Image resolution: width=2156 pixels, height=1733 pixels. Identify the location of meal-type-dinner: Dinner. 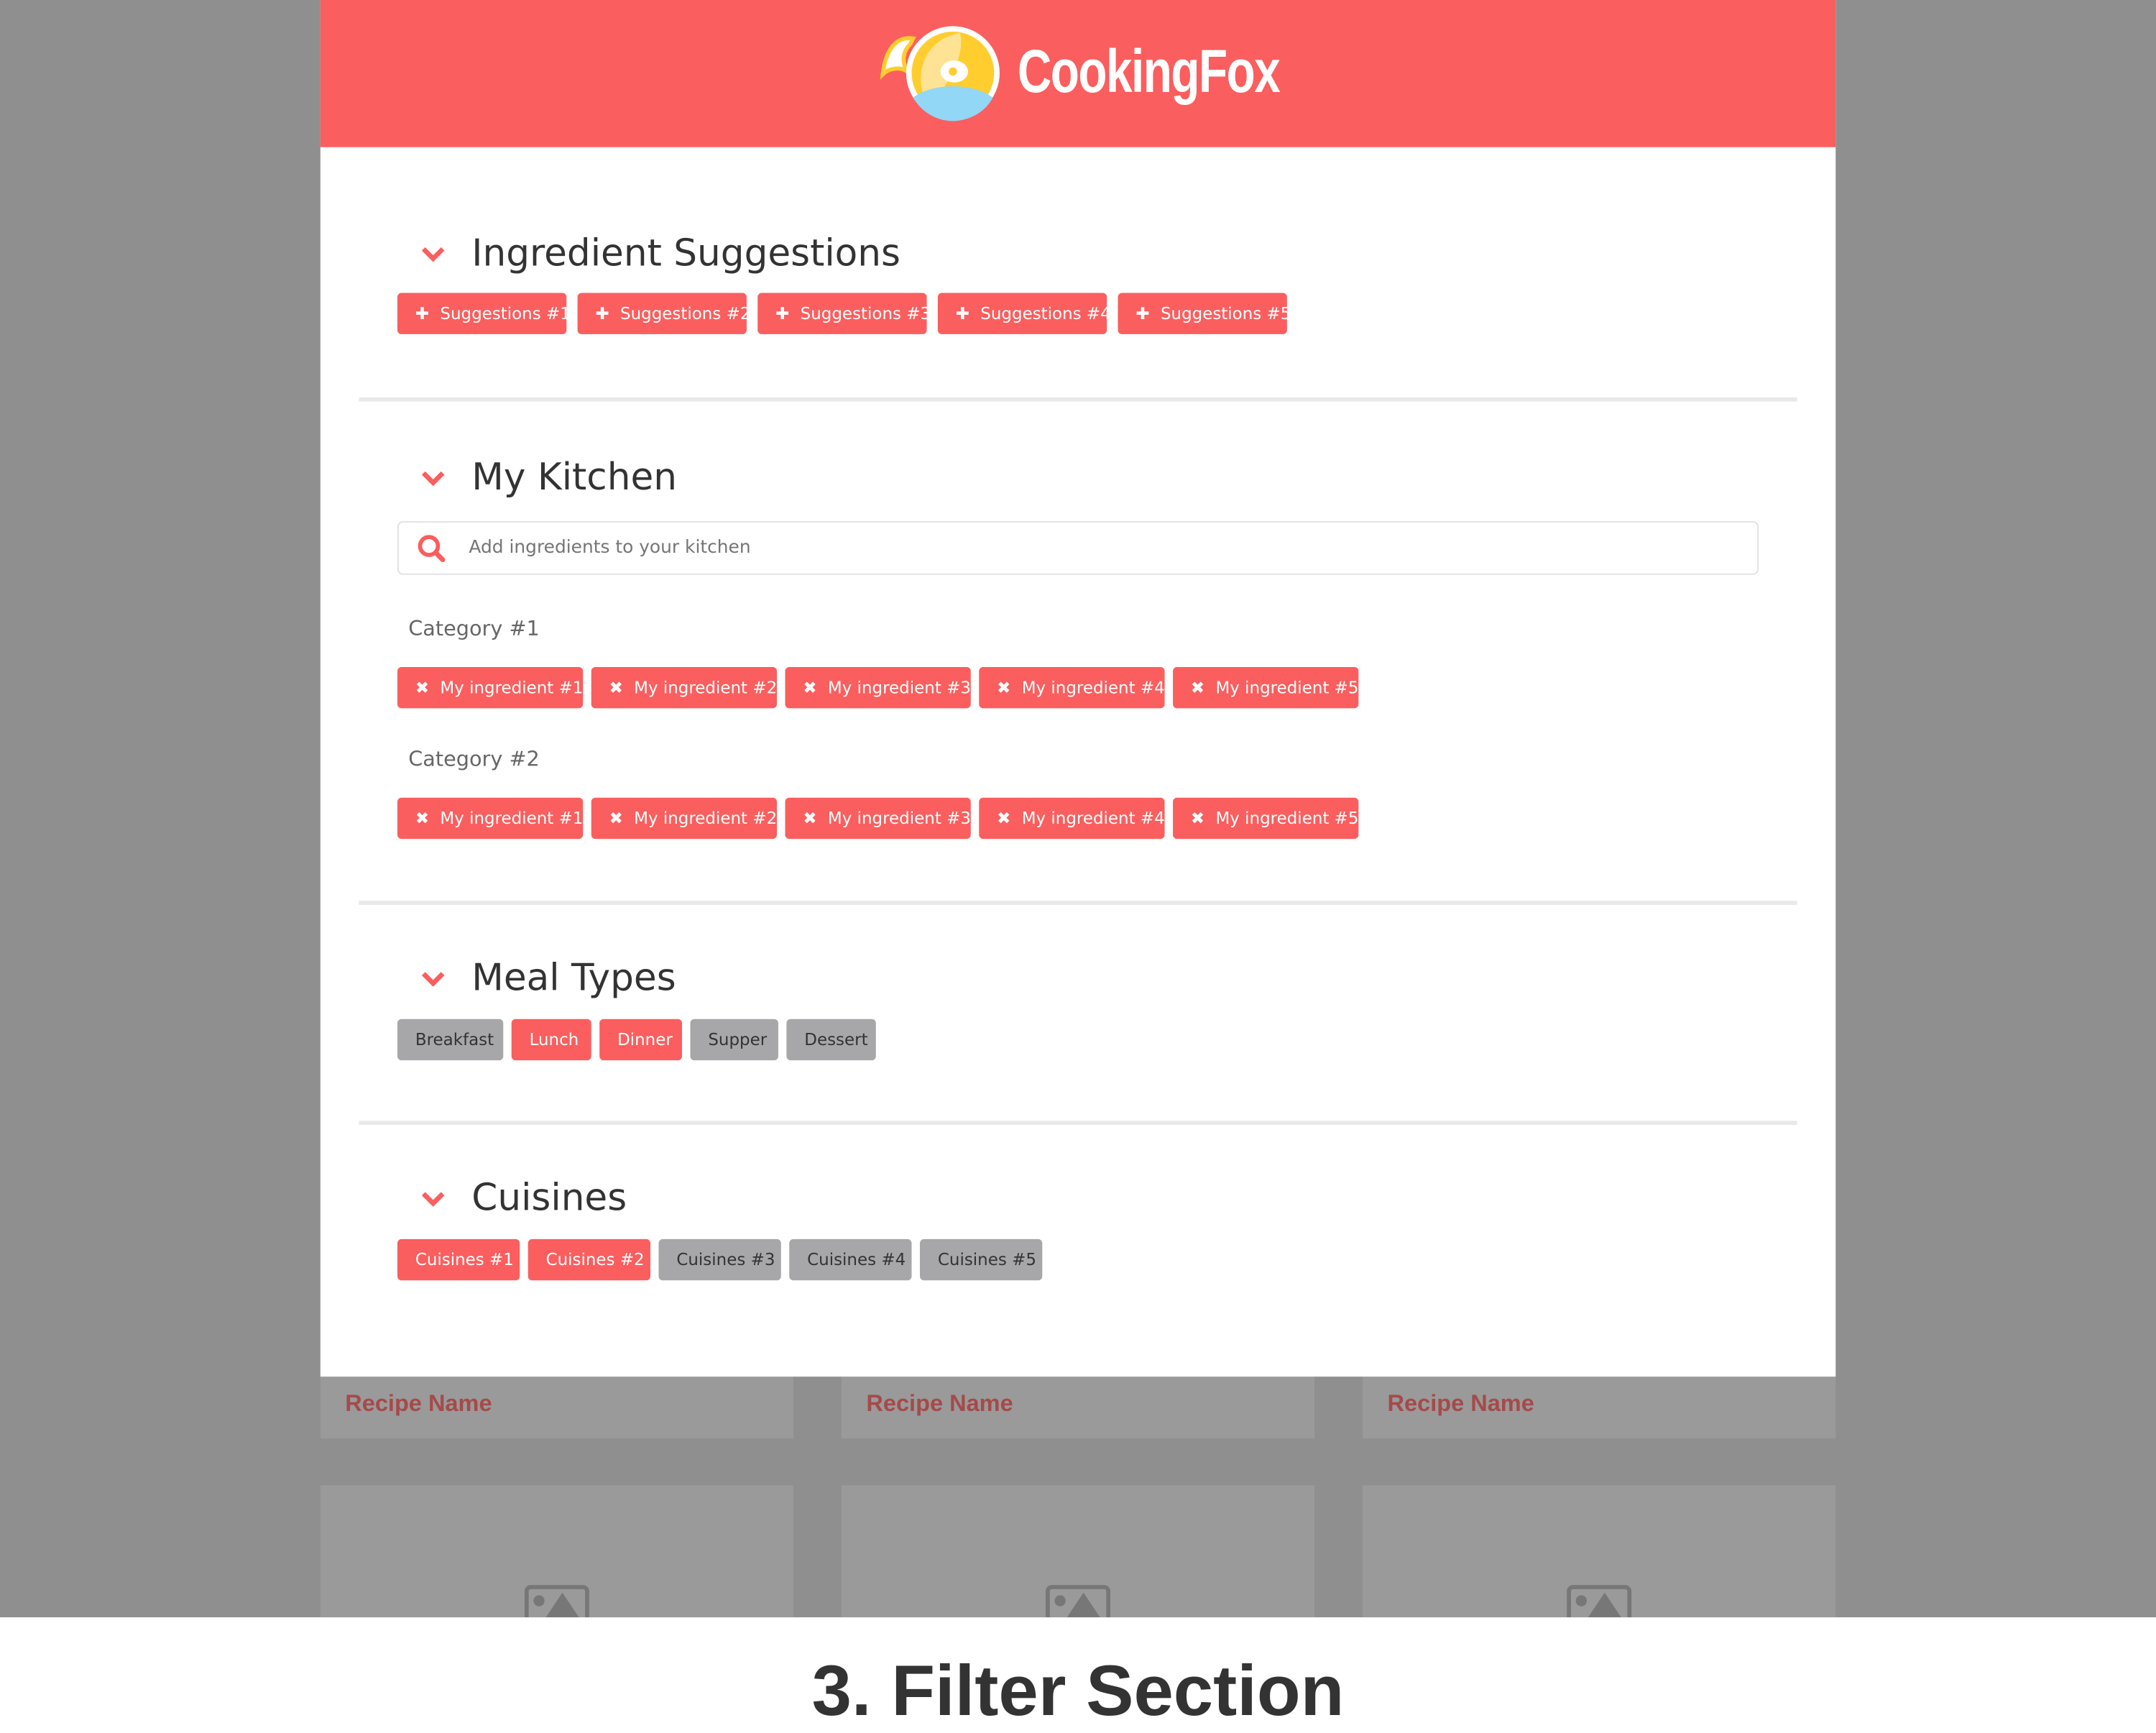
(640, 1040).